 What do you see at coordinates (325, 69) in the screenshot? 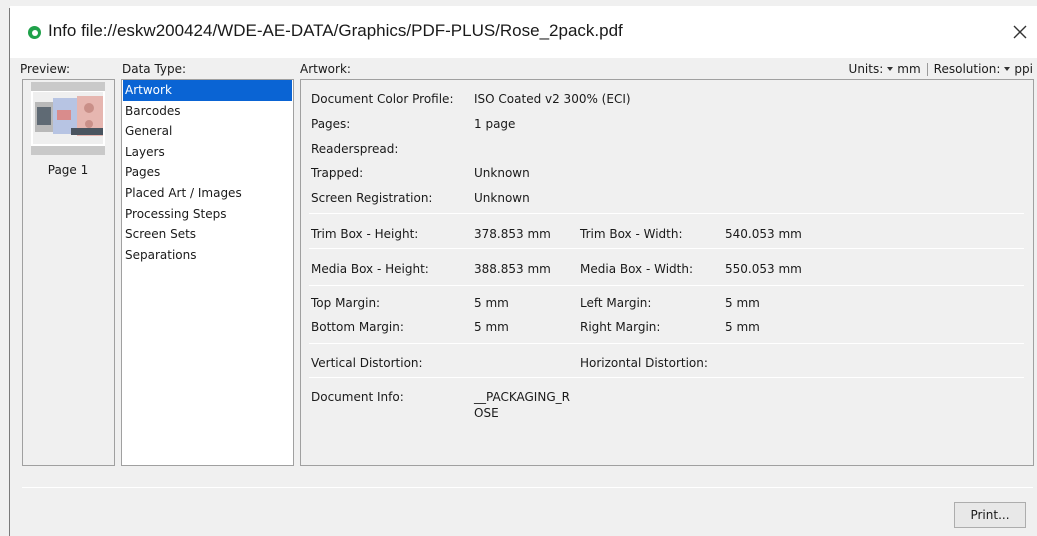
I see `artwork-label: Artwork:` at bounding box center [325, 69].